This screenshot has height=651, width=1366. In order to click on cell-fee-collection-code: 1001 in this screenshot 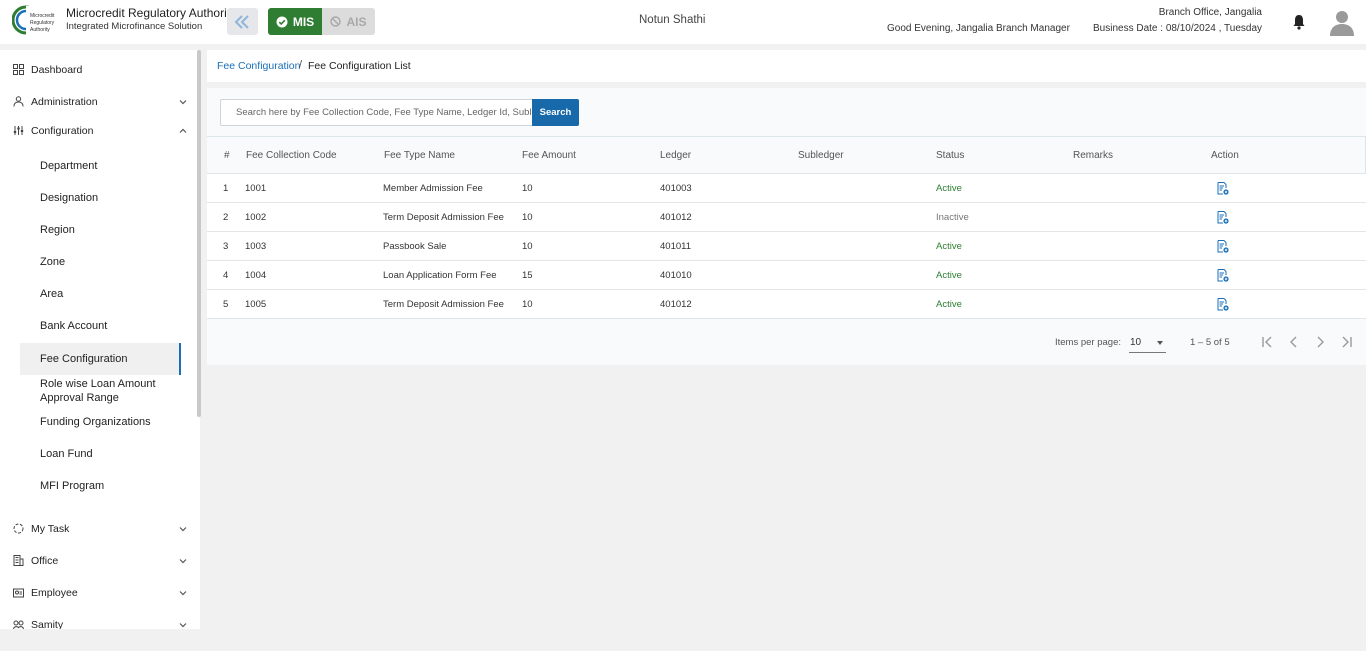, I will do `click(256, 188)`.